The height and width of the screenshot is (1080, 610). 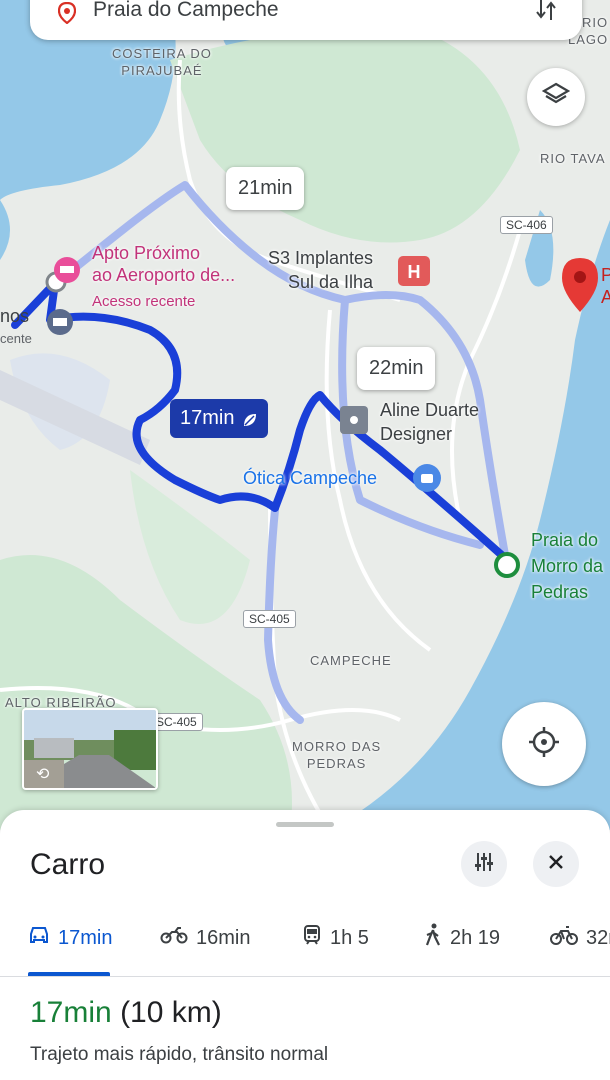 I want to click on tab-walk-label: 2h 19, so click(x=475, y=937).